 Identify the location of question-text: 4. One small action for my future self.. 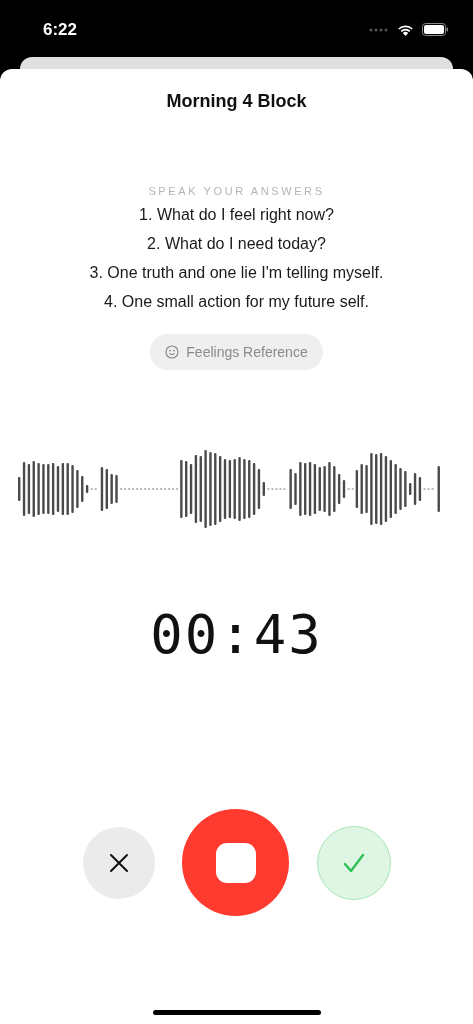
(236, 302).